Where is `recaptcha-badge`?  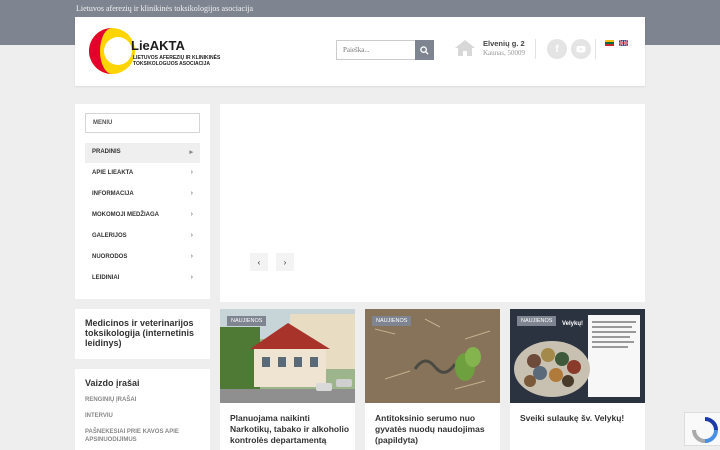
recaptcha-badge is located at coordinates (702, 429).